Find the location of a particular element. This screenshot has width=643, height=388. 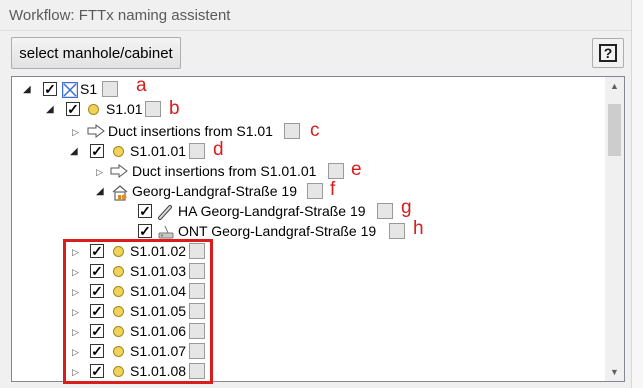

ont-device-icon is located at coordinates (166, 232).